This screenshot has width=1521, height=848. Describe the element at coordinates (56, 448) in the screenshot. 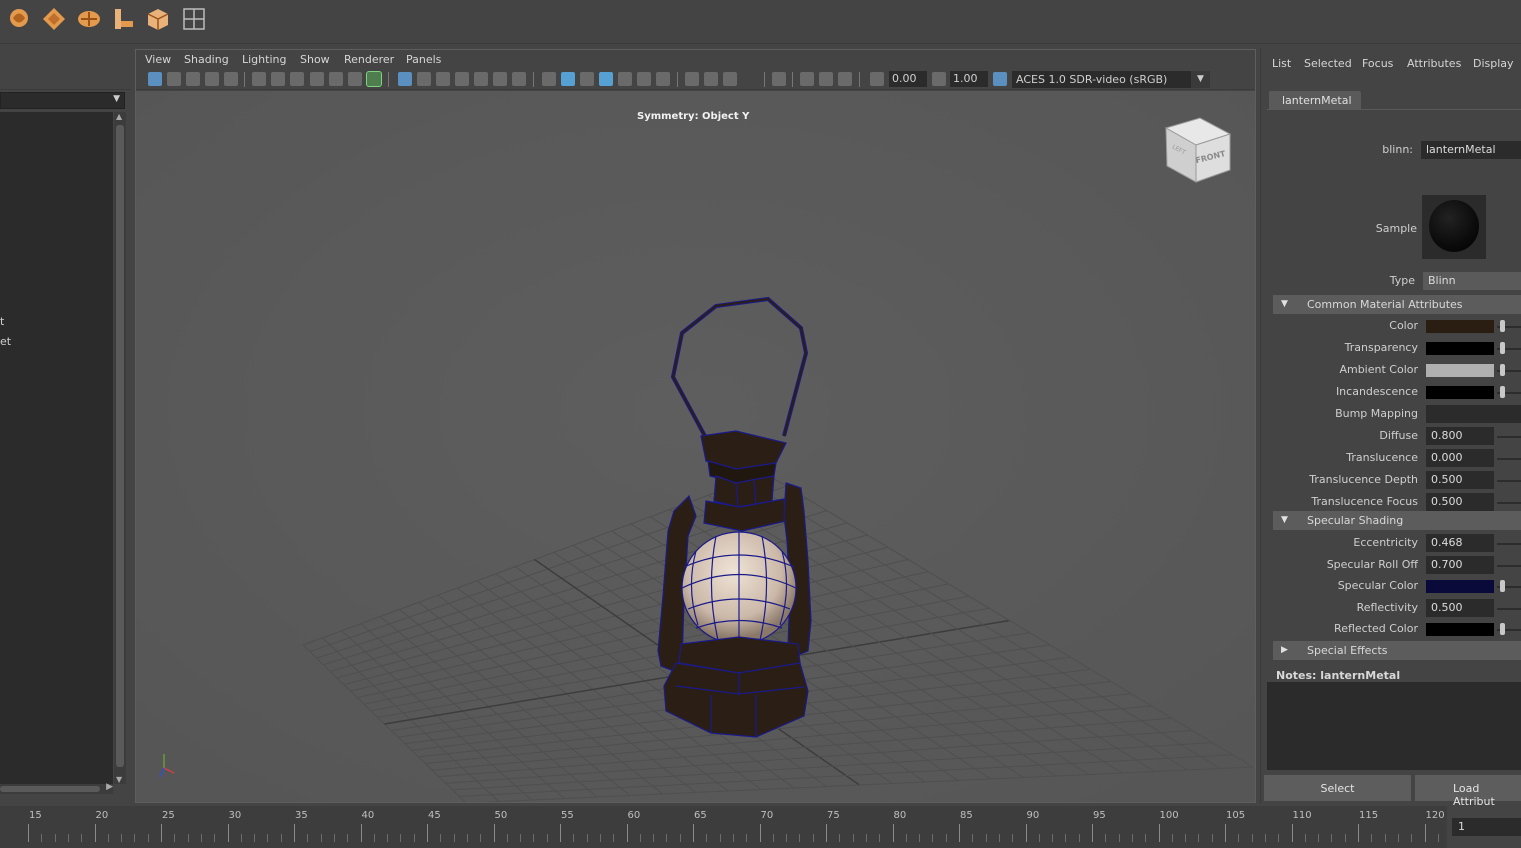

I see `outliner-list: t et` at that location.